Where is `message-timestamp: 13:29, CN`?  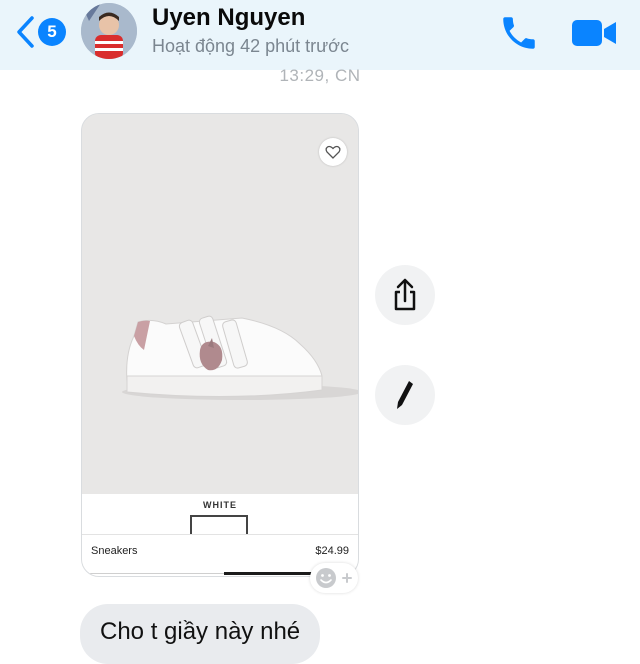 message-timestamp: 13:29, CN is located at coordinates (320, 75).